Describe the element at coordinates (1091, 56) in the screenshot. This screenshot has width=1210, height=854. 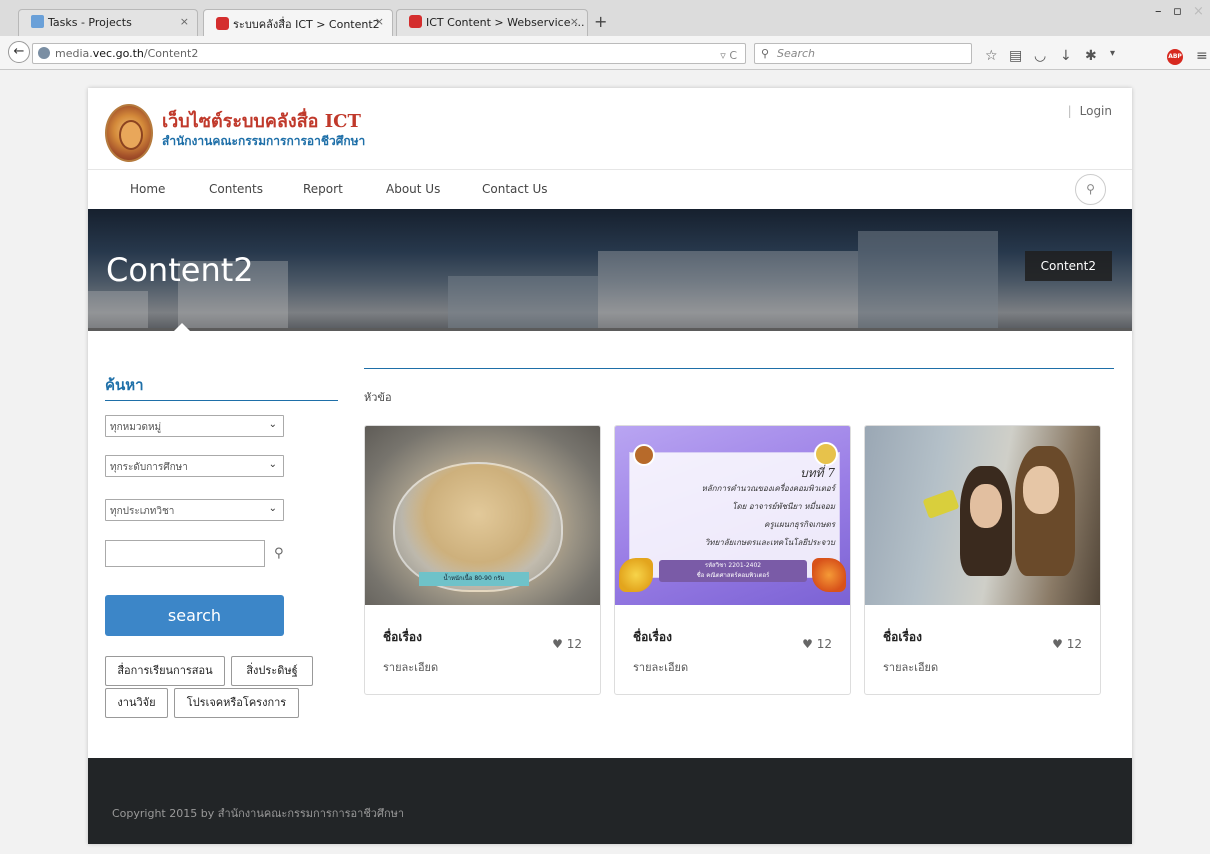
I see `extension-icon: ✱` at that location.